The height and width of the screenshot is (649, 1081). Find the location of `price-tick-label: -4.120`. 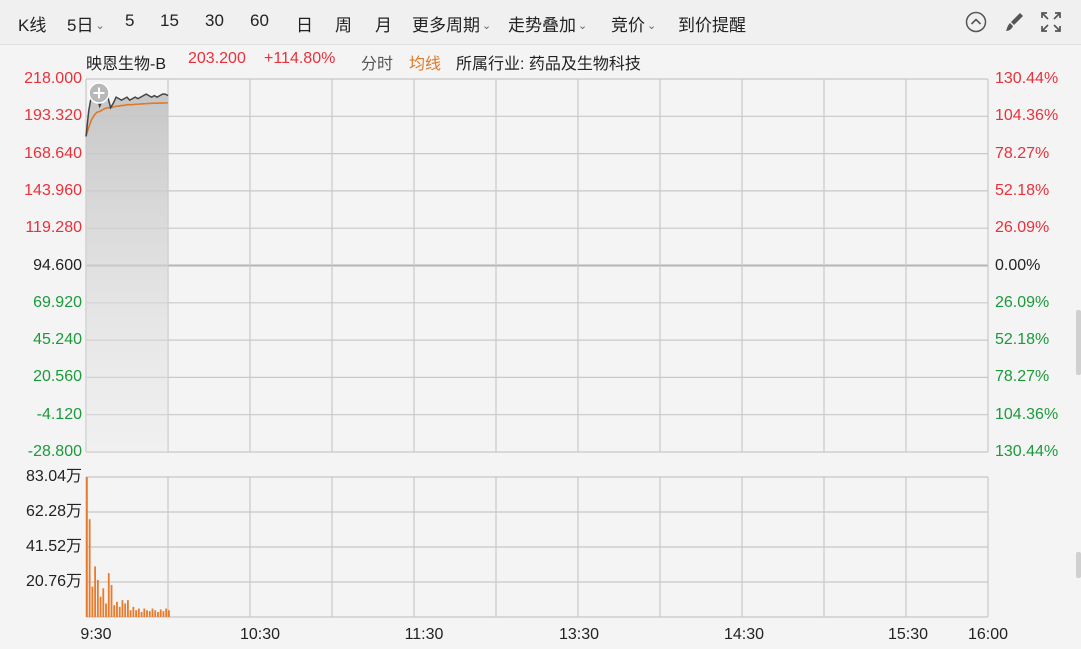

price-tick-label: -4.120 is located at coordinates (59, 414).